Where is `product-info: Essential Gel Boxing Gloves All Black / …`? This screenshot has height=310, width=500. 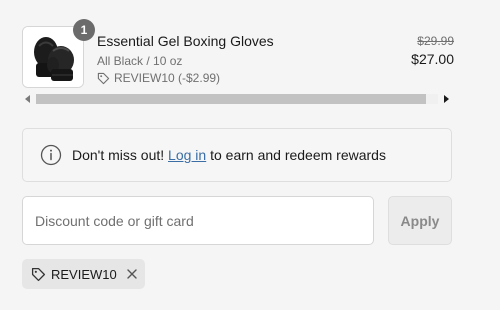
product-info: Essential Gel Boxing Gloves All Black / … is located at coordinates (185, 59).